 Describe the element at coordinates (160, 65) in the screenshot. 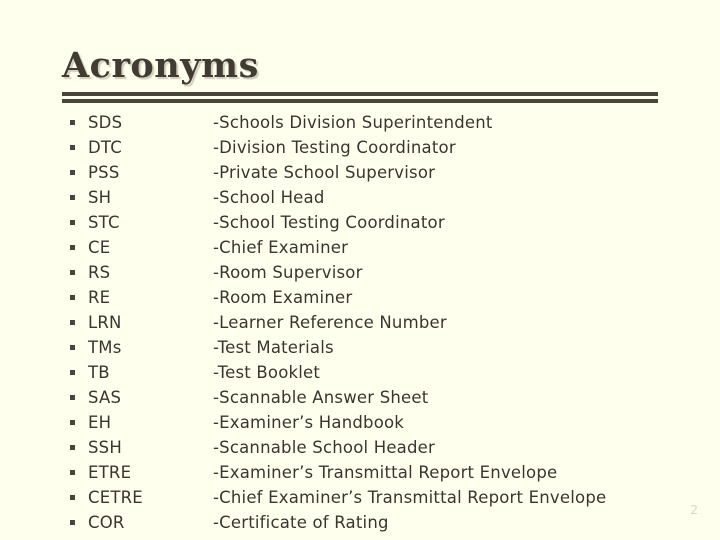

I see `page-title: Acronyms` at that location.